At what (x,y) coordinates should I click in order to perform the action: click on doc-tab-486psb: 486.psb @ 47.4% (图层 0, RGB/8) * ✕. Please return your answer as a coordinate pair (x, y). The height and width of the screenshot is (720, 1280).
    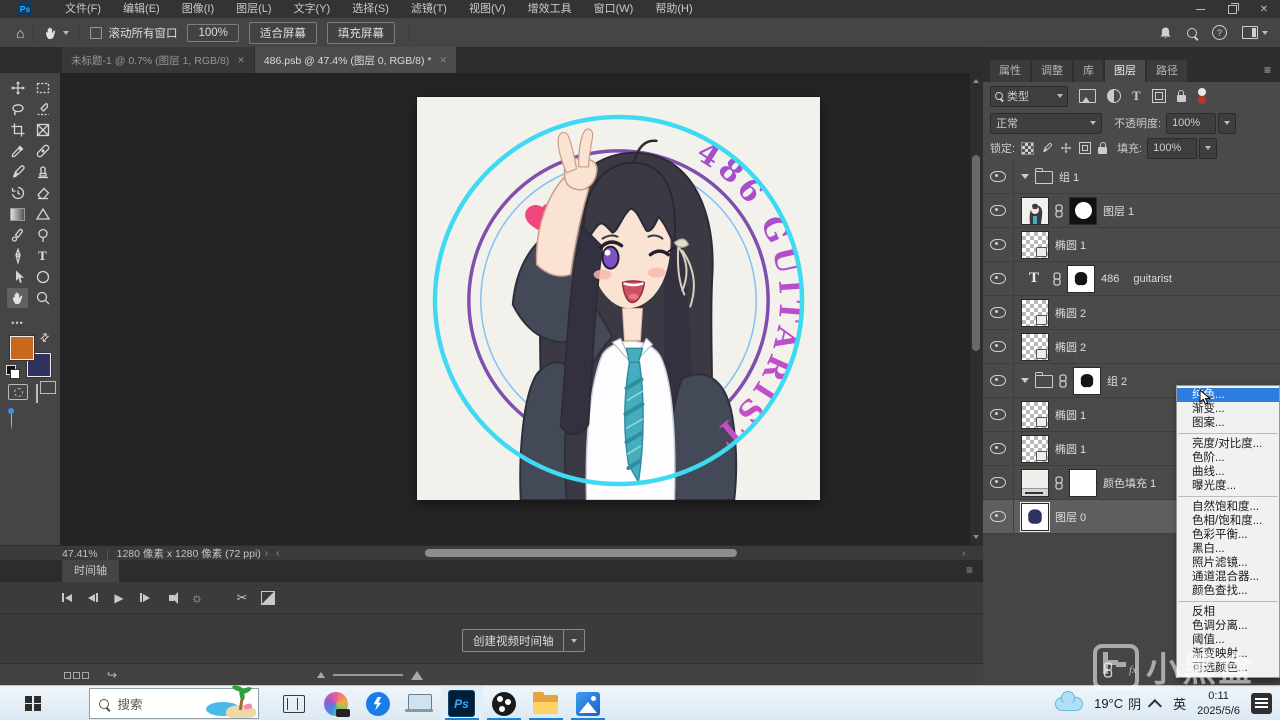
    Looking at the image, I should click on (355, 60).